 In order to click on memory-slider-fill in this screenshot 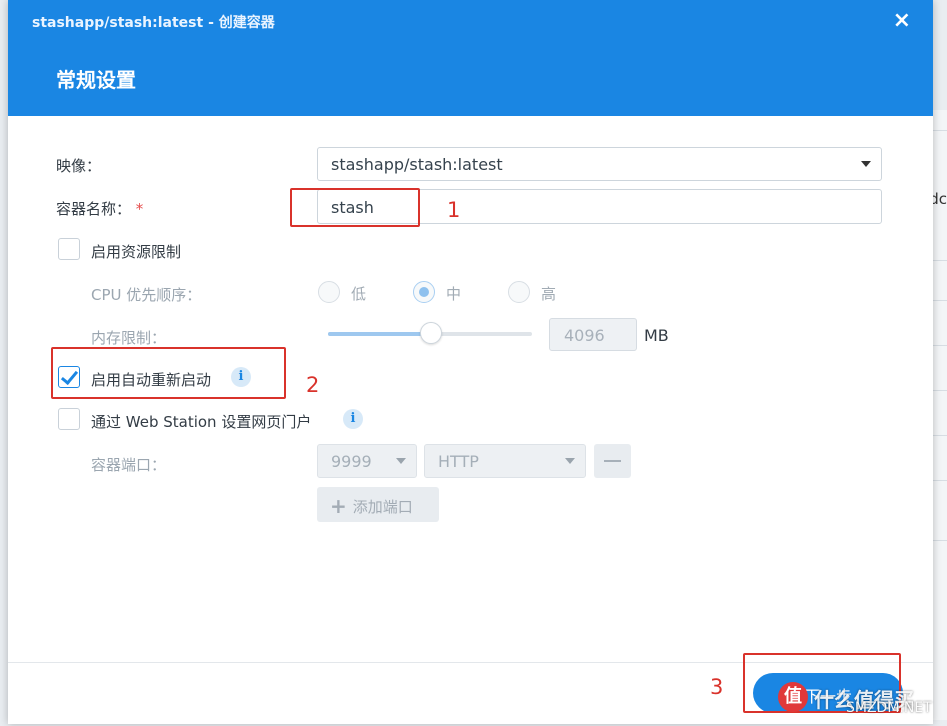, I will do `click(379, 334)`.